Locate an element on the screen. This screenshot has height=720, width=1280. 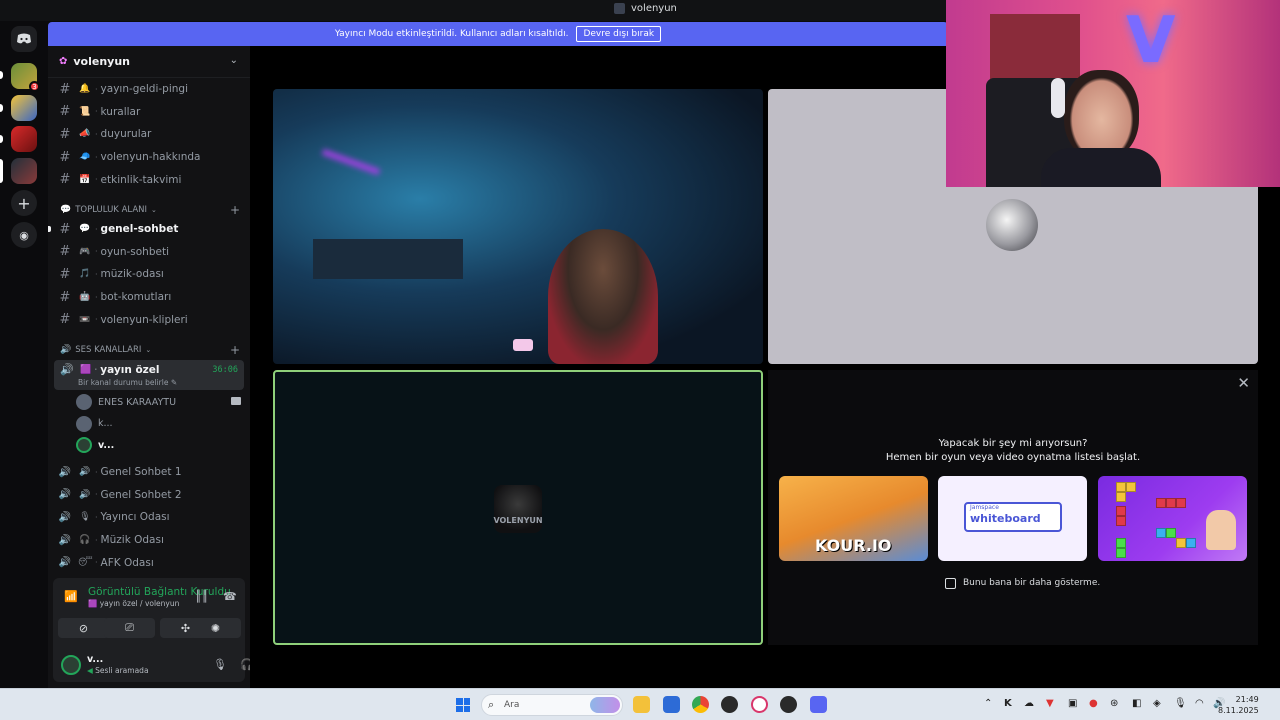
category-voice: 🔊 SES KANALLARI ⌄ + is located at coordinates (150, 350).